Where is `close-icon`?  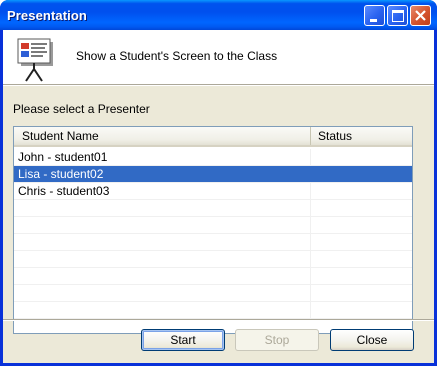 close-icon is located at coordinates (420, 15).